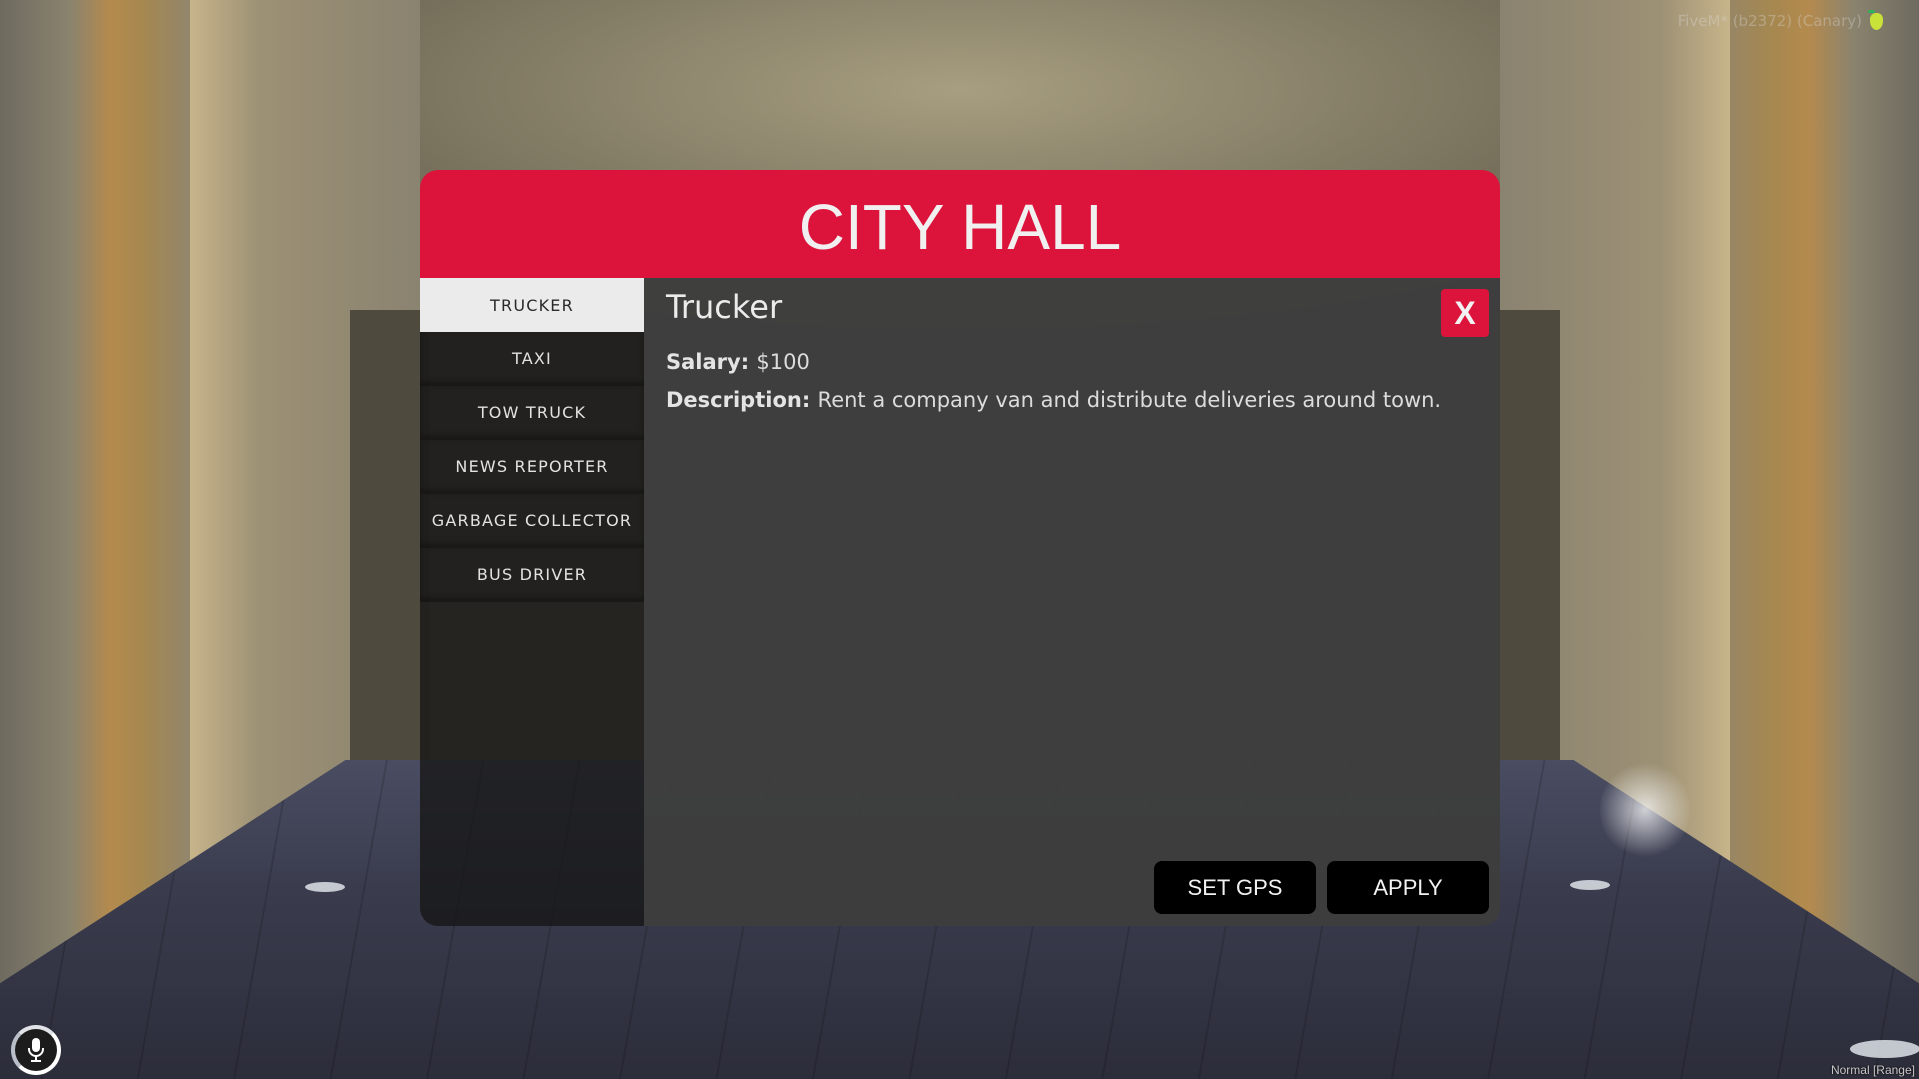 Image resolution: width=1919 pixels, height=1079 pixels. Describe the element at coordinates (532, 305) in the screenshot. I see `sidebar-item-trucker: TRUCKER` at that location.